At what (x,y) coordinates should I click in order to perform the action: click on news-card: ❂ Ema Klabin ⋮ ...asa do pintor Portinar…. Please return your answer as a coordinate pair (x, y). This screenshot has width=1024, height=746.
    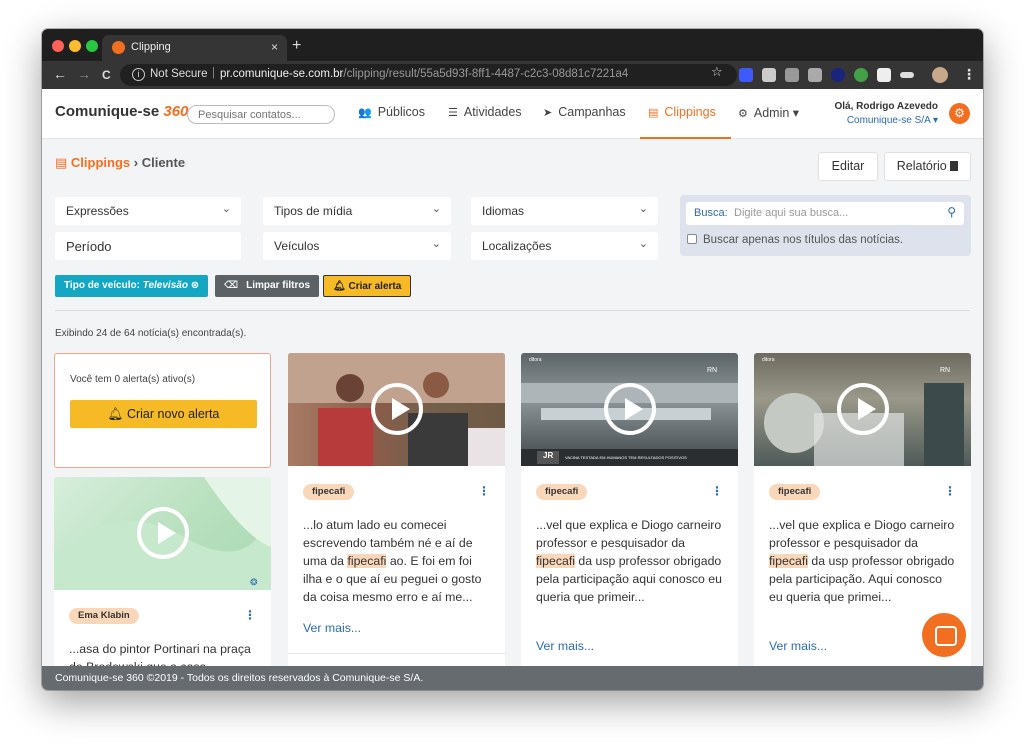
    Looking at the image, I should click on (162, 582).